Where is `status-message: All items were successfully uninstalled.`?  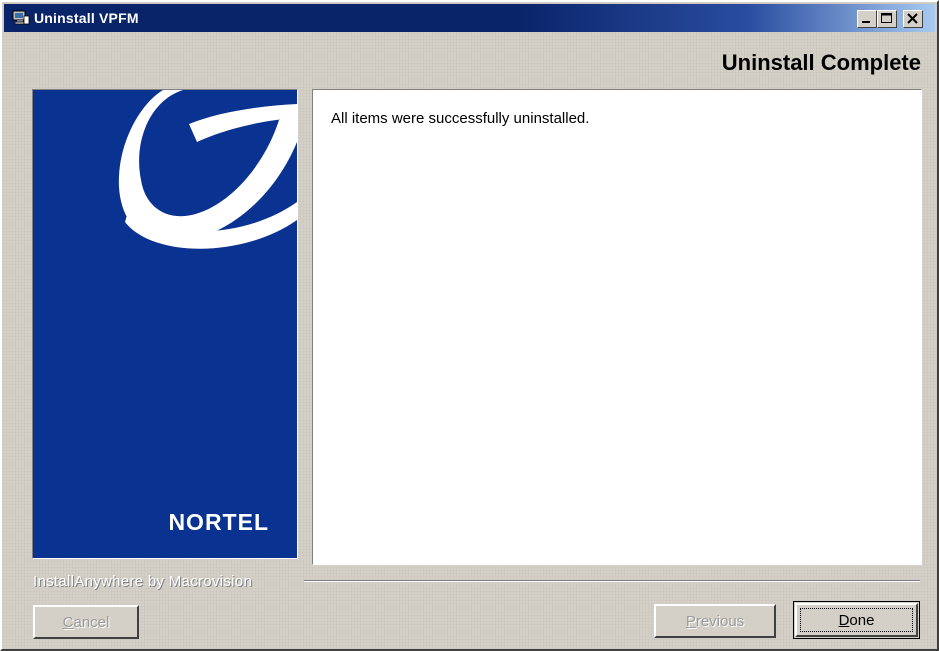
status-message: All items were successfully uninstalled. is located at coordinates (460, 118).